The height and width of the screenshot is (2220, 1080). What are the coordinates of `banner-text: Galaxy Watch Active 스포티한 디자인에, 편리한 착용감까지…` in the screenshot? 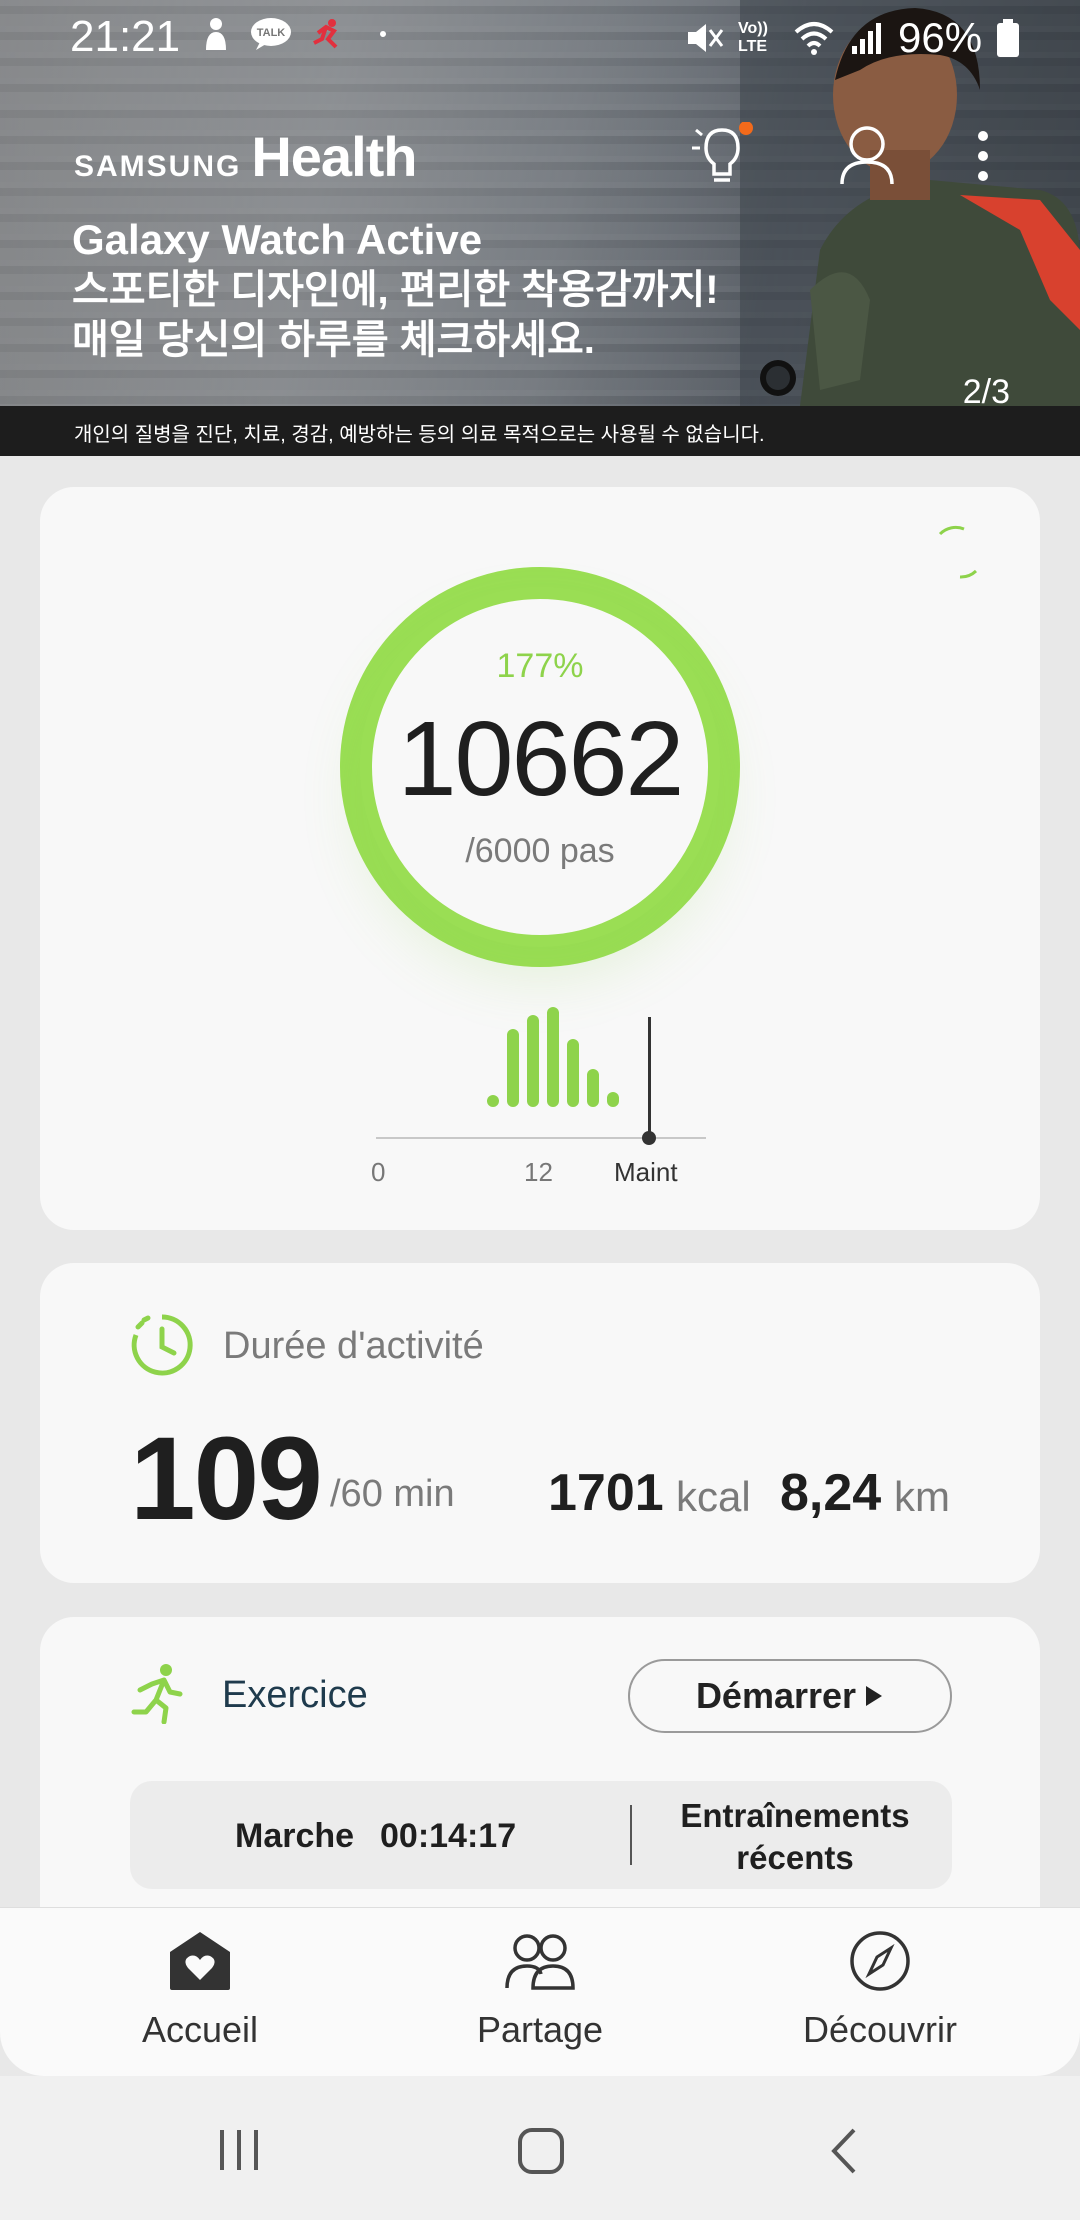 It's located at (395, 290).